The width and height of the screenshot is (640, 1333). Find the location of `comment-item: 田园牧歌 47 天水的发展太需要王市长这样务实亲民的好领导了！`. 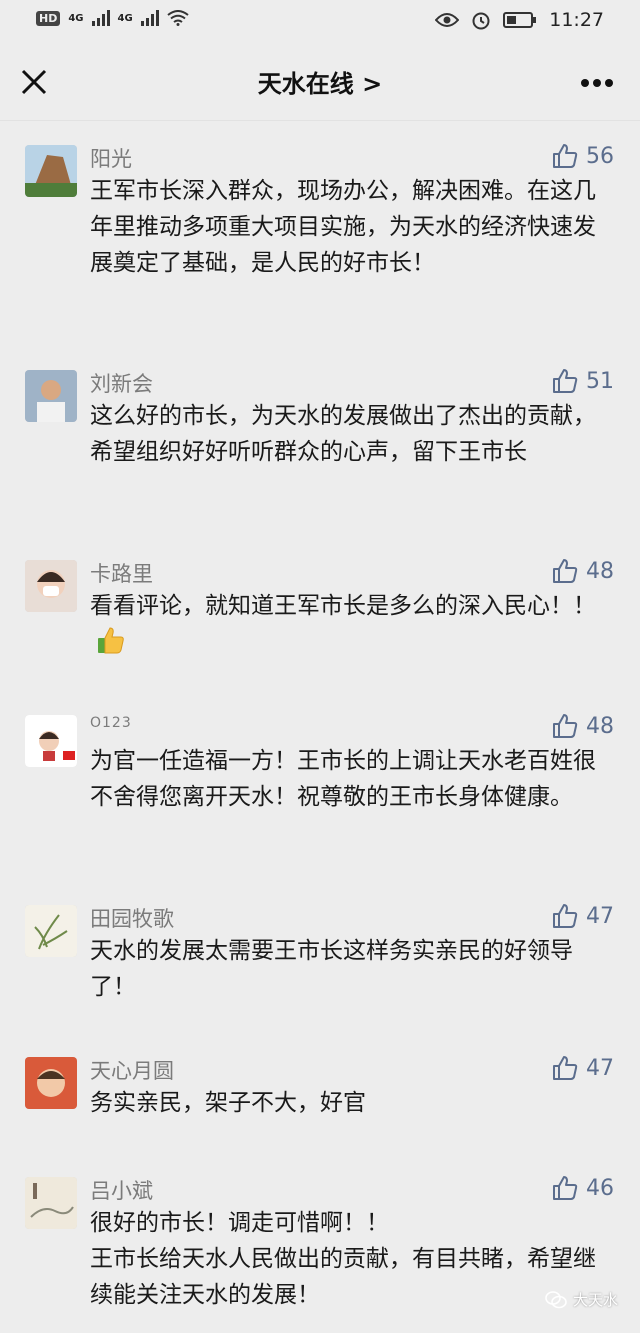

comment-item: 田园牧歌 47 天水的发展太需要王市长这样务实亲民的好领导了！ is located at coordinates (320, 957).